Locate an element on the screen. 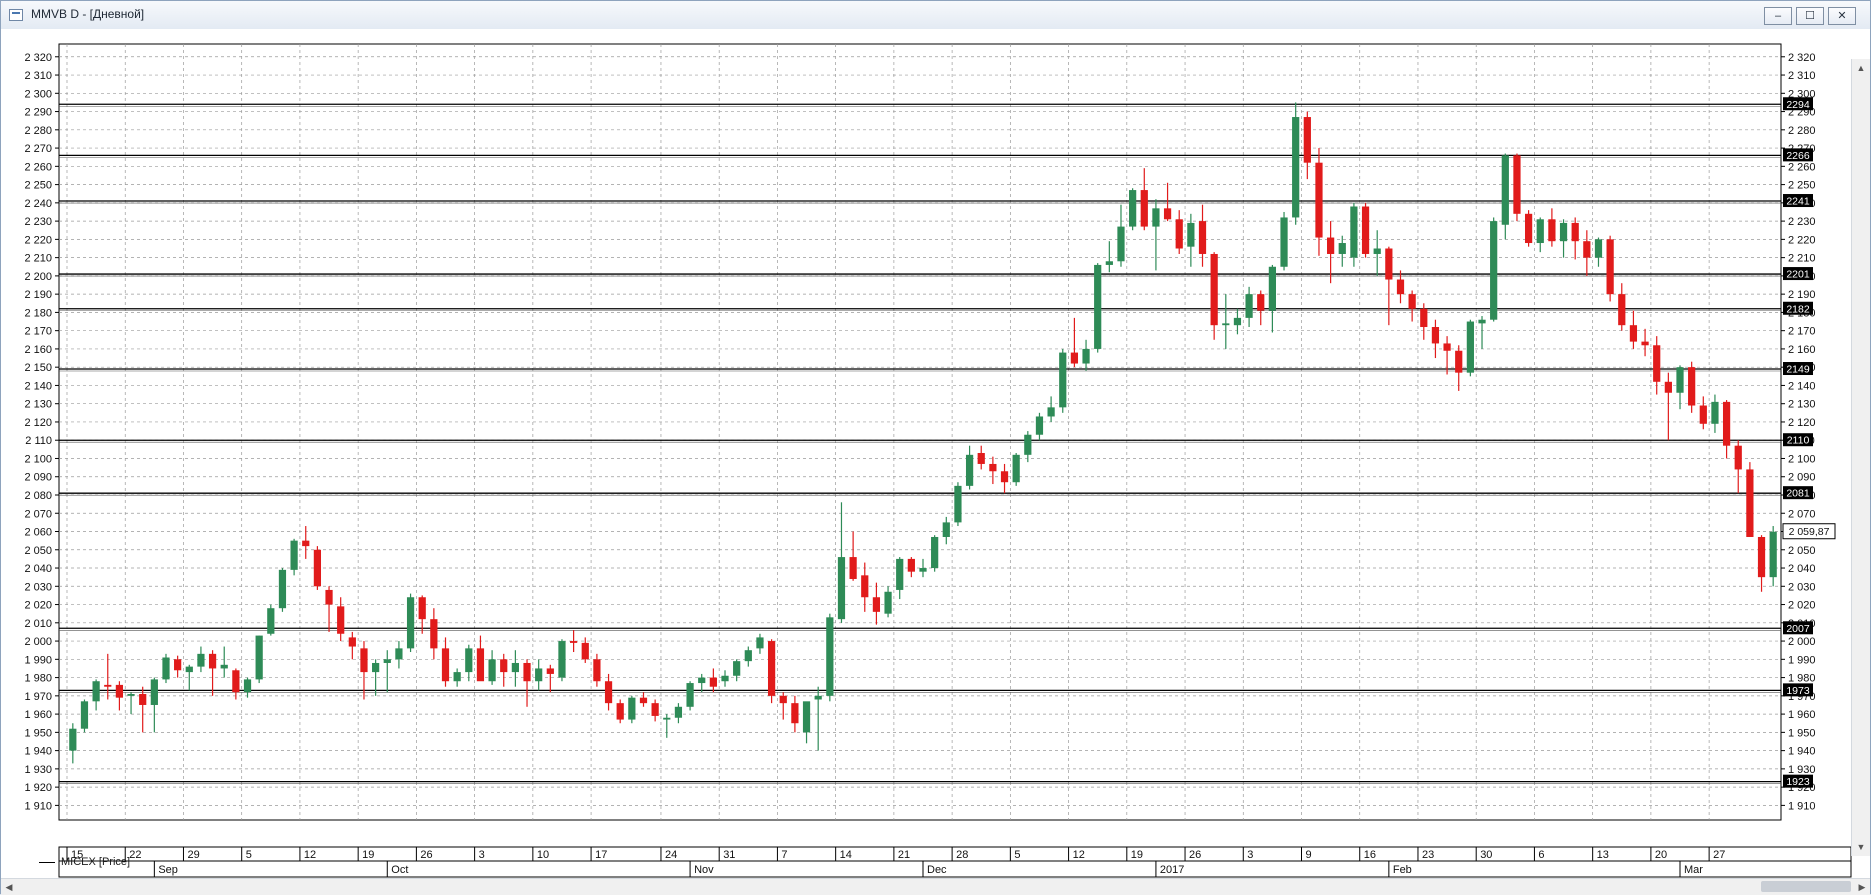 Image resolution: width=1871 pixels, height=895 pixels. level-label: 2294 is located at coordinates (1798, 105).